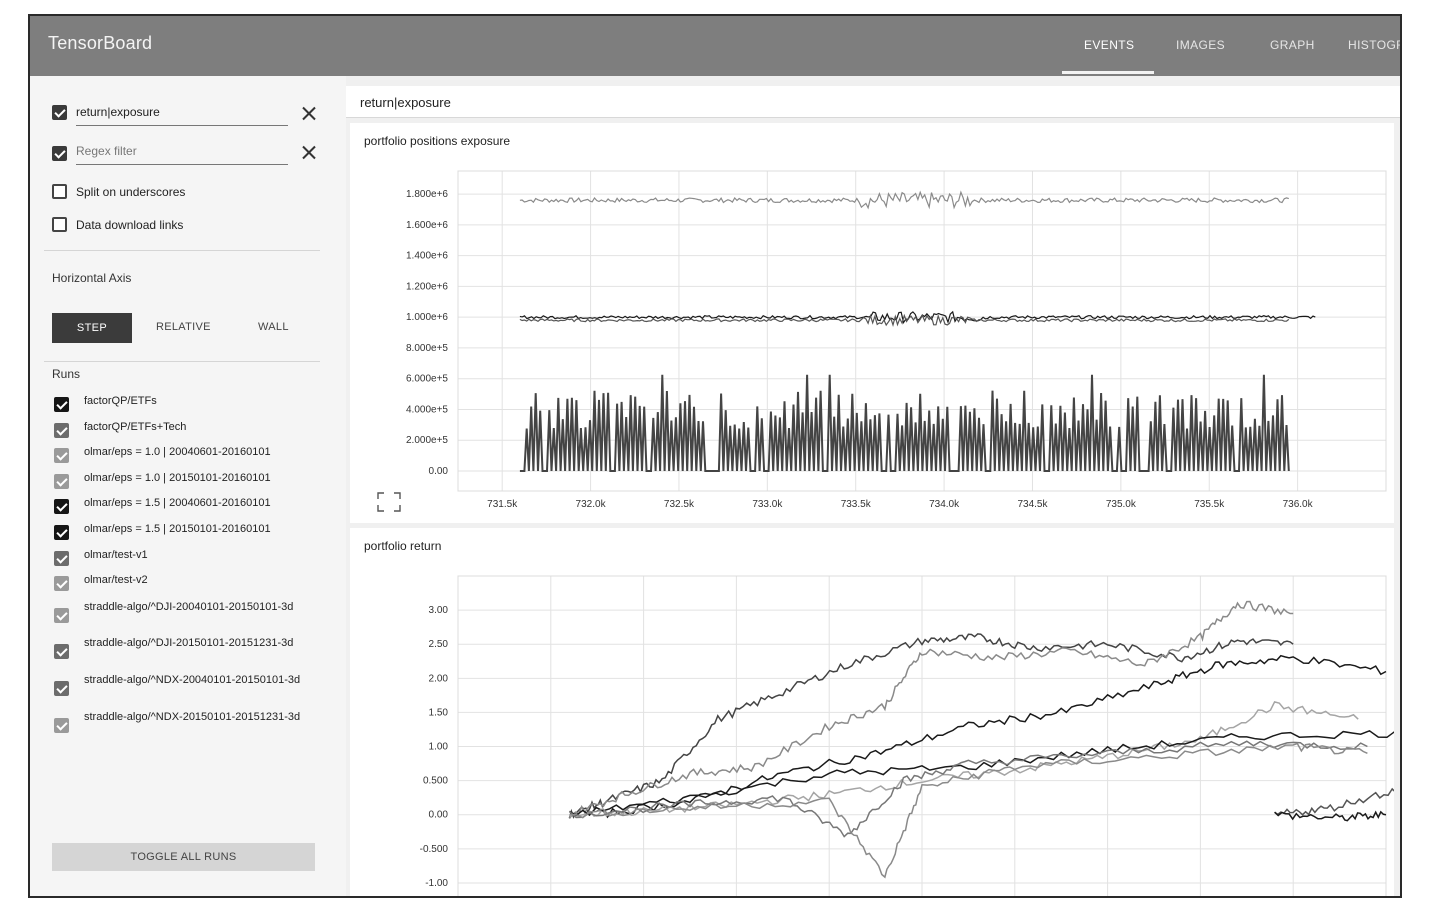 The width and height of the screenshot is (1432, 912). What do you see at coordinates (1109, 45) in the screenshot?
I see `tab-events: EVENTS` at bounding box center [1109, 45].